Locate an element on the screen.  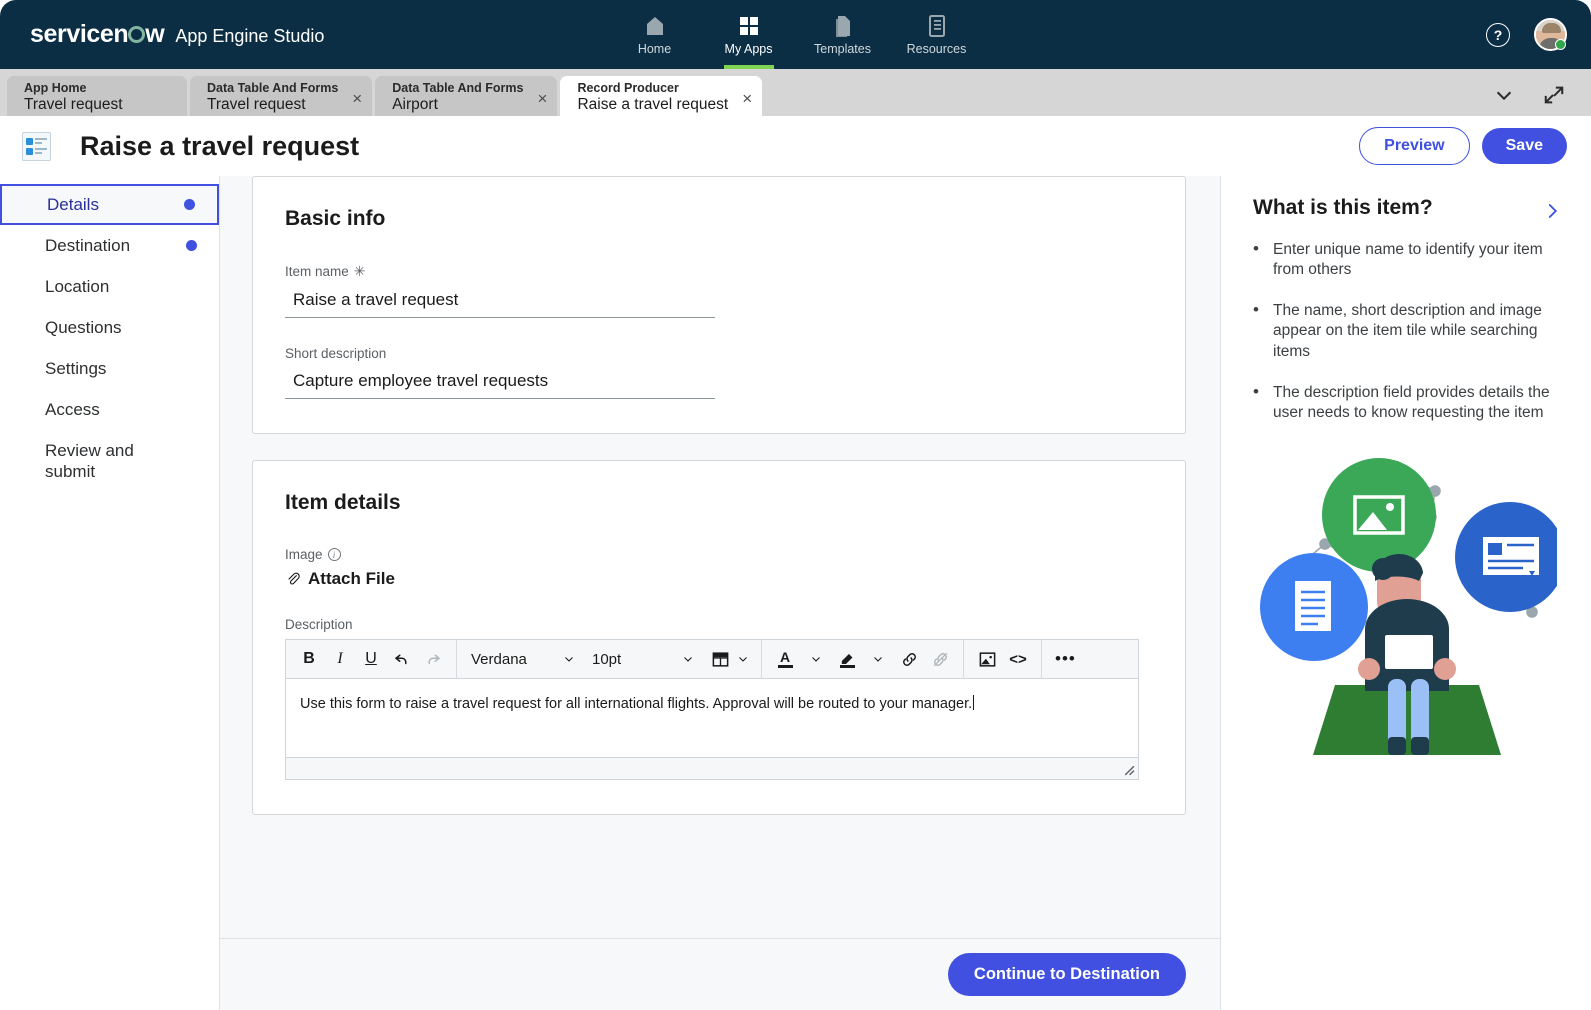
top-navigation-bar: servicen w App Engine Studio Home My Apps is located at coordinates (795, 34).